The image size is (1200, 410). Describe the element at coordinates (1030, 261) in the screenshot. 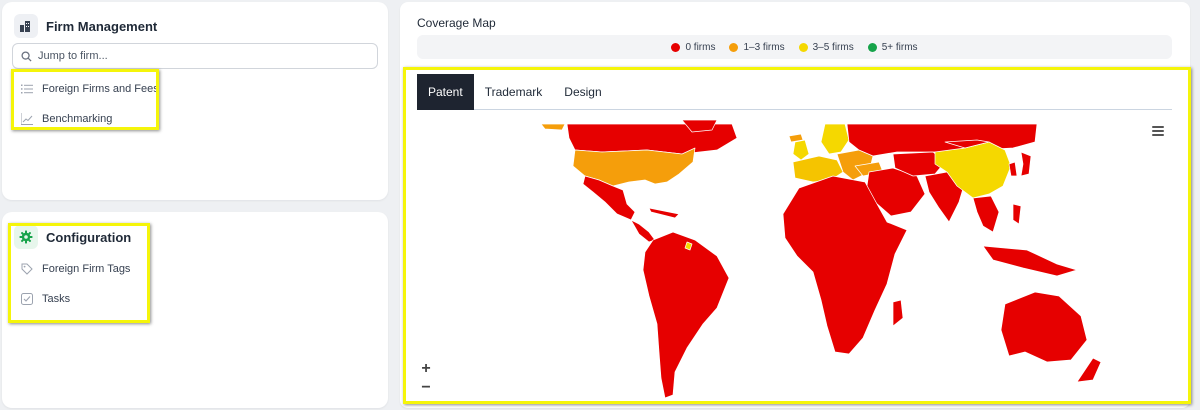

I see `region-indonesia` at that location.